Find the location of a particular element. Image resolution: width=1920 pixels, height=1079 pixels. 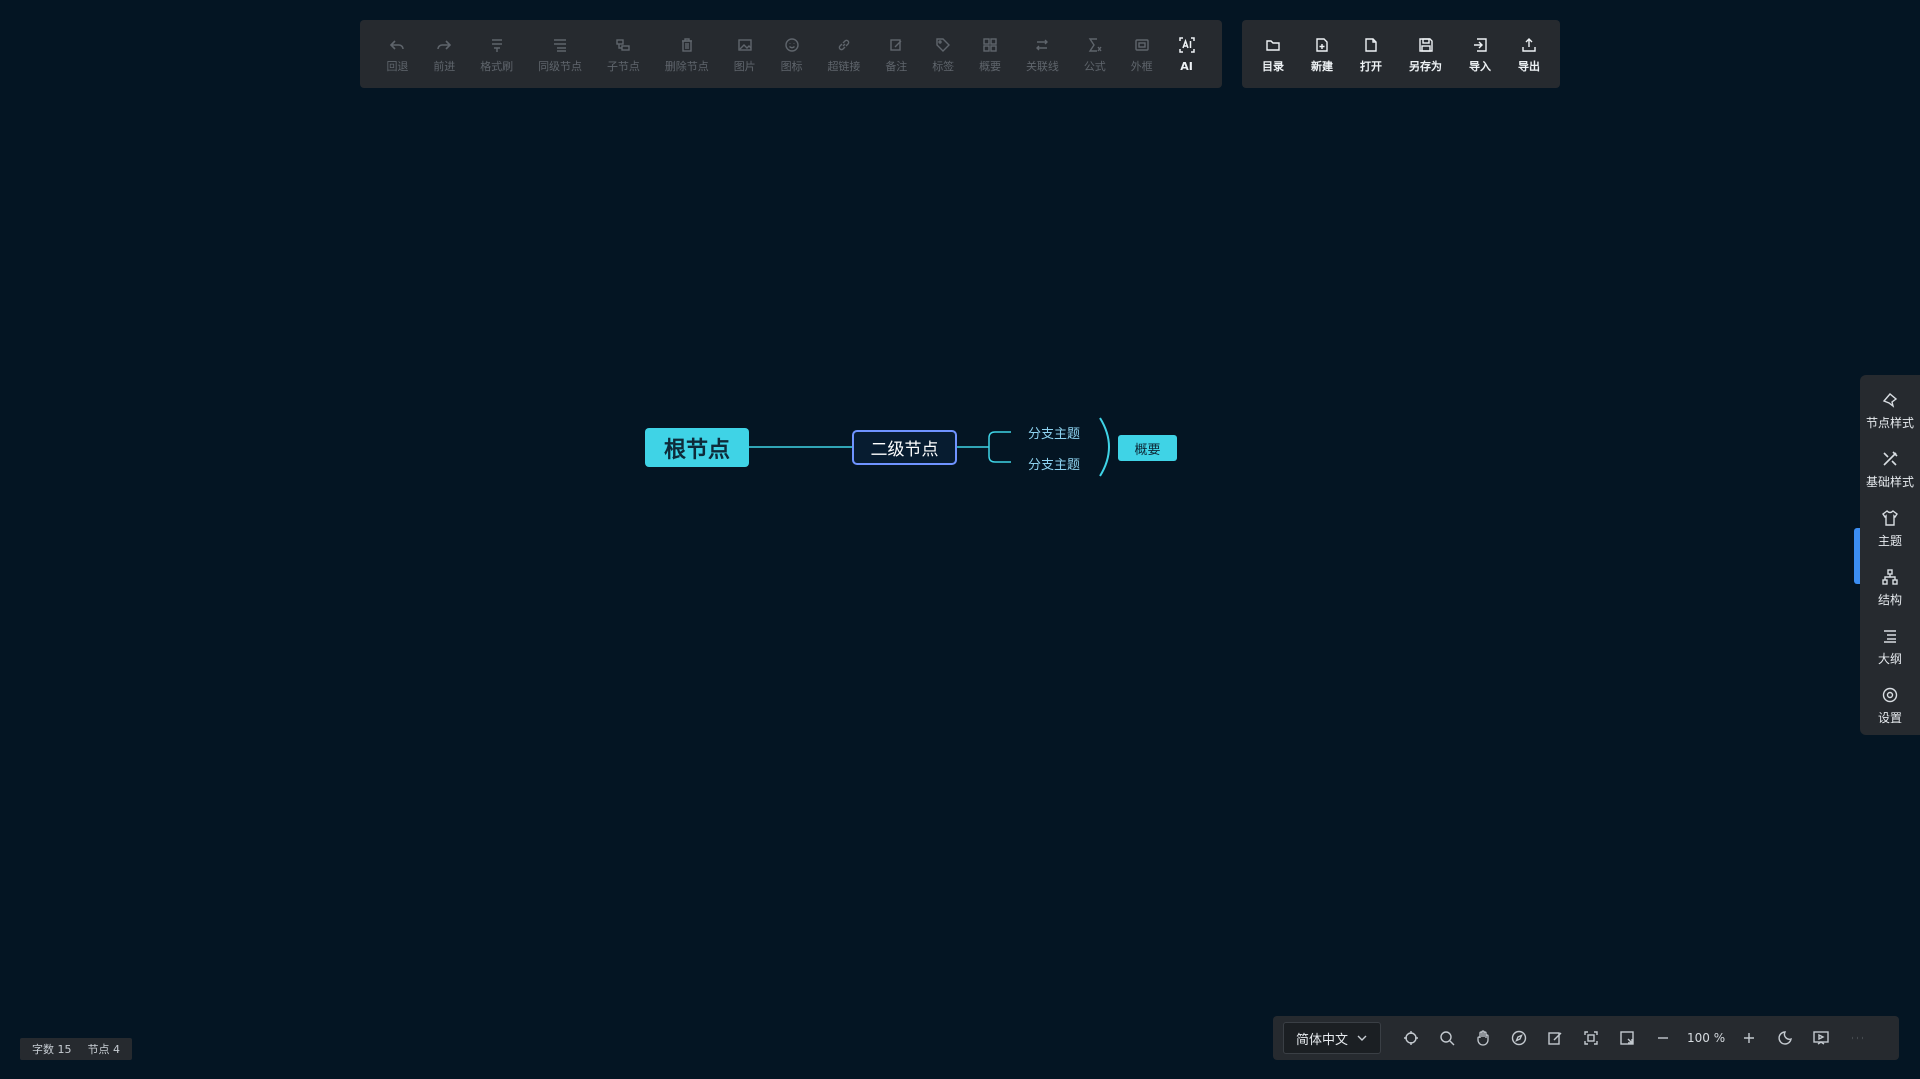

drag-mode-button is located at coordinates (1483, 1038).